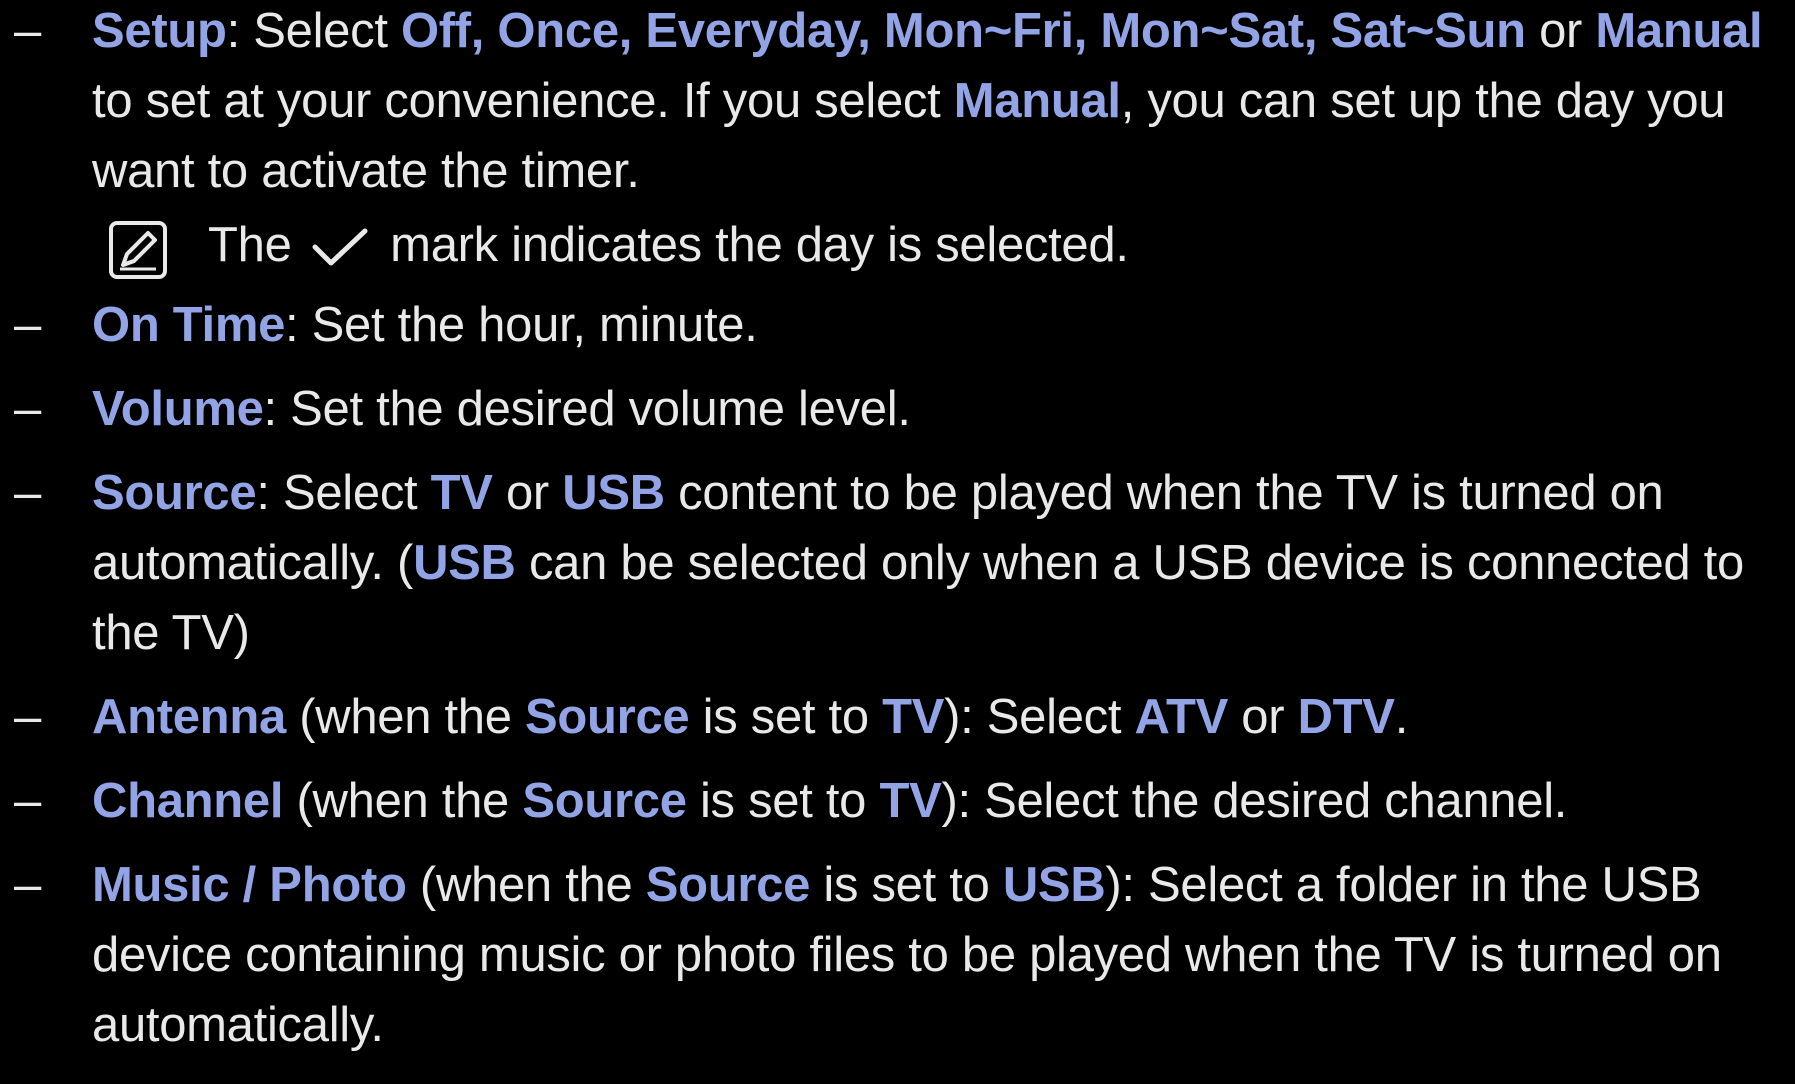 The width and height of the screenshot is (1795, 1084). Describe the element at coordinates (178, 409) in the screenshot. I see `term-volume: Volume` at that location.